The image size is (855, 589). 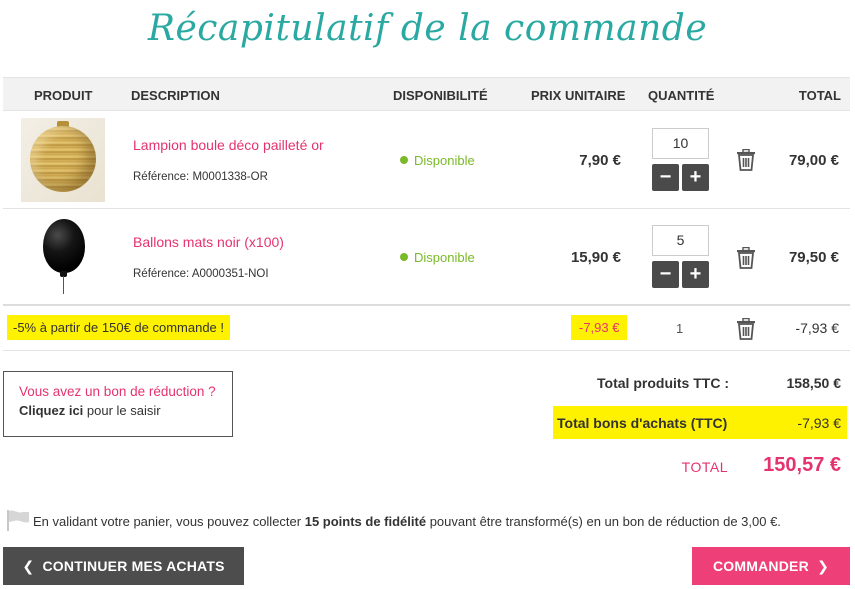 What do you see at coordinates (771, 566) in the screenshot?
I see `order-button: COMMANDER ❯` at bounding box center [771, 566].